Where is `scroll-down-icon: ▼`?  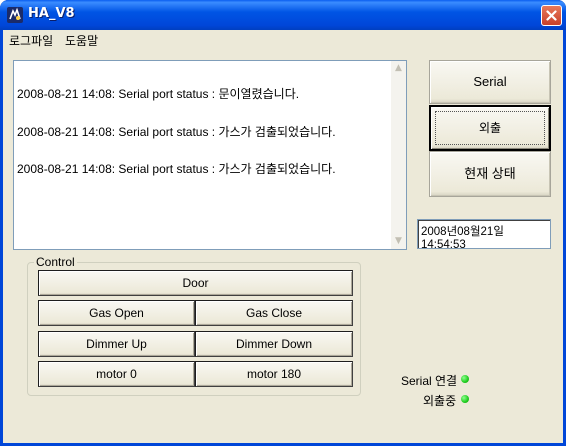
scroll-down-icon: ▼ is located at coordinates (398, 241).